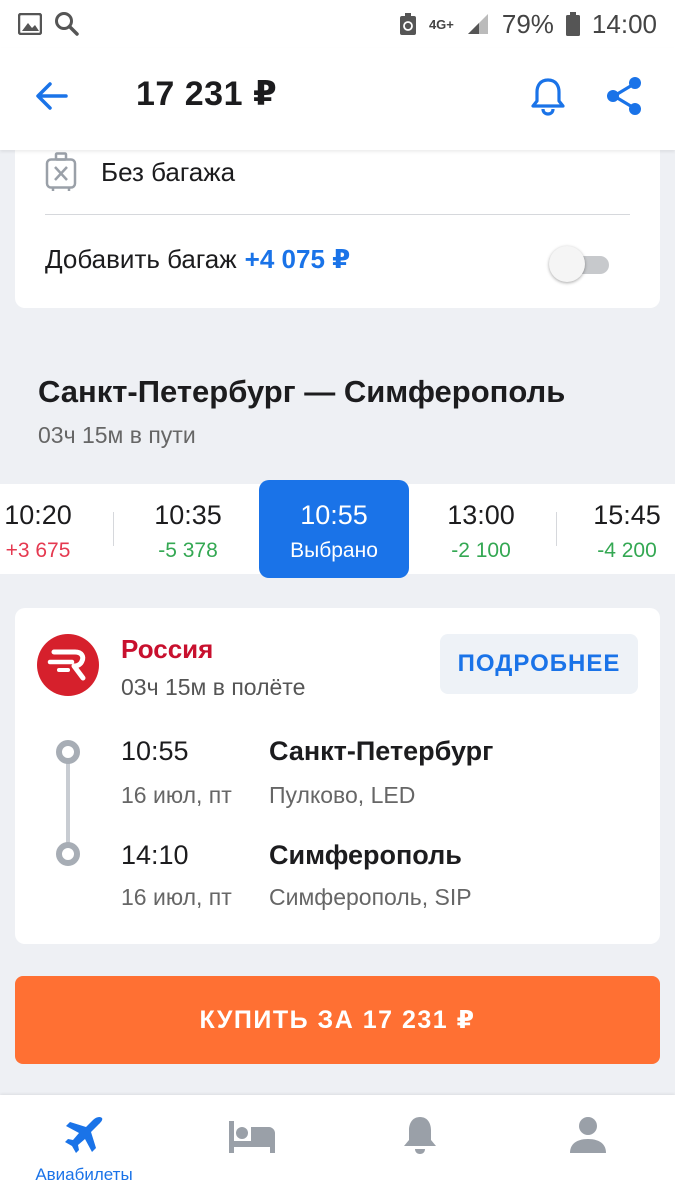 The height and width of the screenshot is (1200, 675). Describe the element at coordinates (407, 24) in the screenshot. I see `recycle-icon` at that location.